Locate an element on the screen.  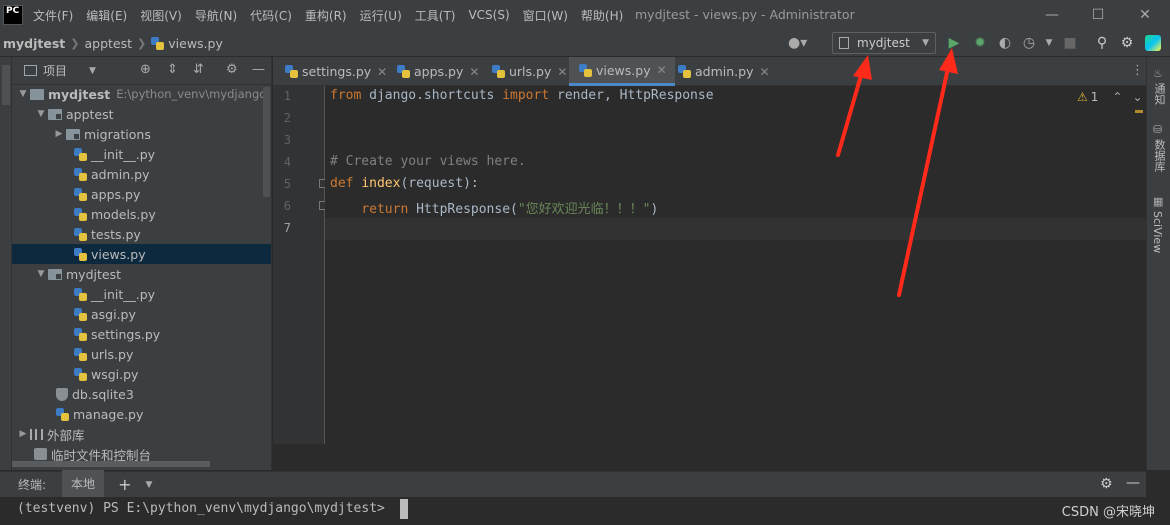
tree-item-file: manage.py is located at coordinates (141, 414).